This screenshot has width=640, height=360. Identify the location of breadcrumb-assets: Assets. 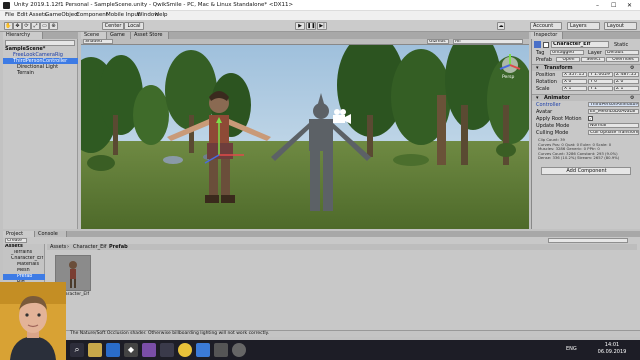
(58, 247).